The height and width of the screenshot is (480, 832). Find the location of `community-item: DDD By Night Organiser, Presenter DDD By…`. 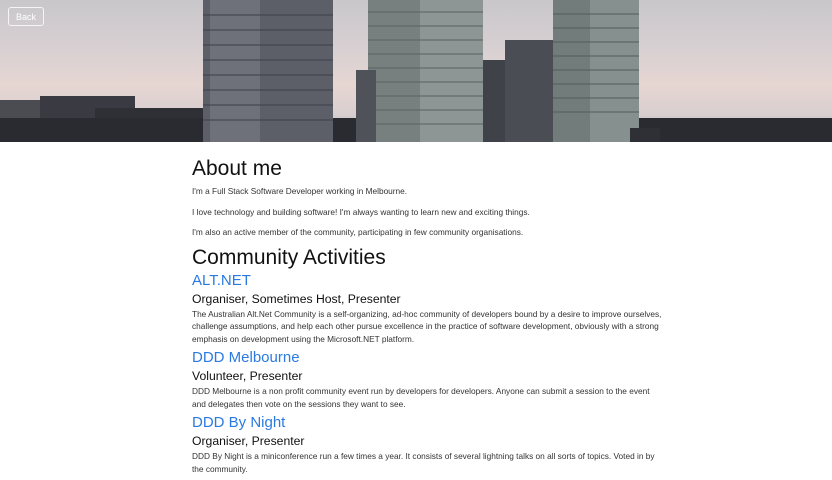

community-item: DDD By Night Organiser, Presenter DDD By… is located at coordinates (427, 444).